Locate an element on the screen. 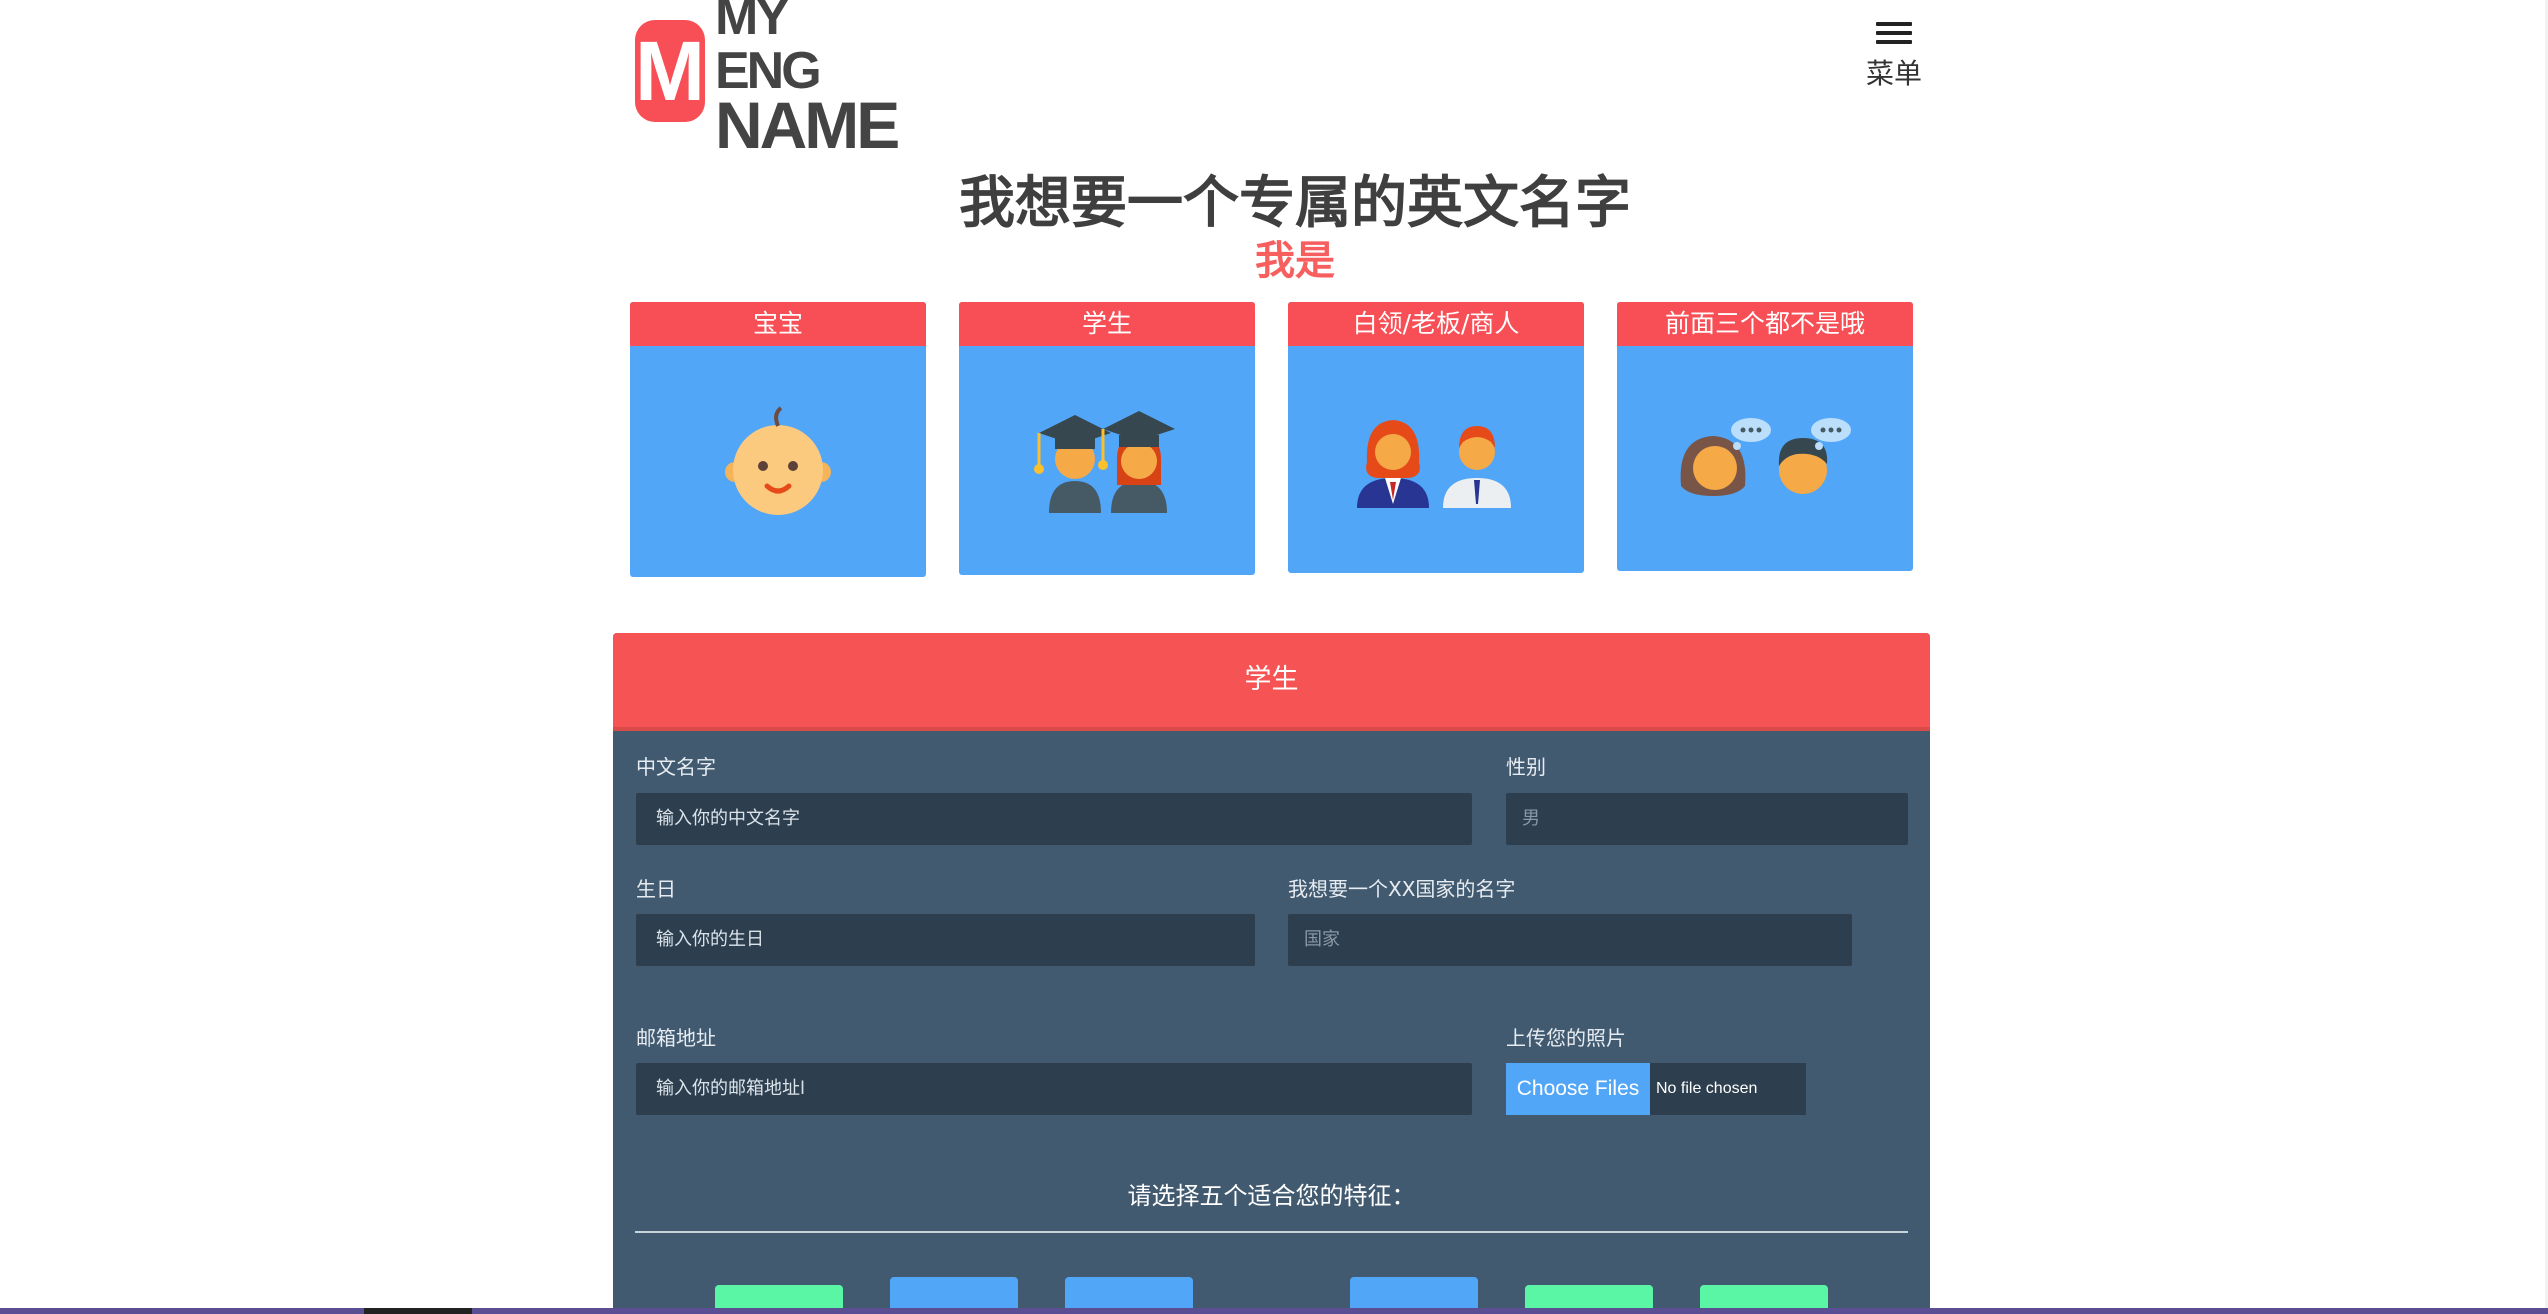 This screenshot has height=1314, width=2548. photo-label: 上传您的照片 is located at coordinates (1566, 1038).